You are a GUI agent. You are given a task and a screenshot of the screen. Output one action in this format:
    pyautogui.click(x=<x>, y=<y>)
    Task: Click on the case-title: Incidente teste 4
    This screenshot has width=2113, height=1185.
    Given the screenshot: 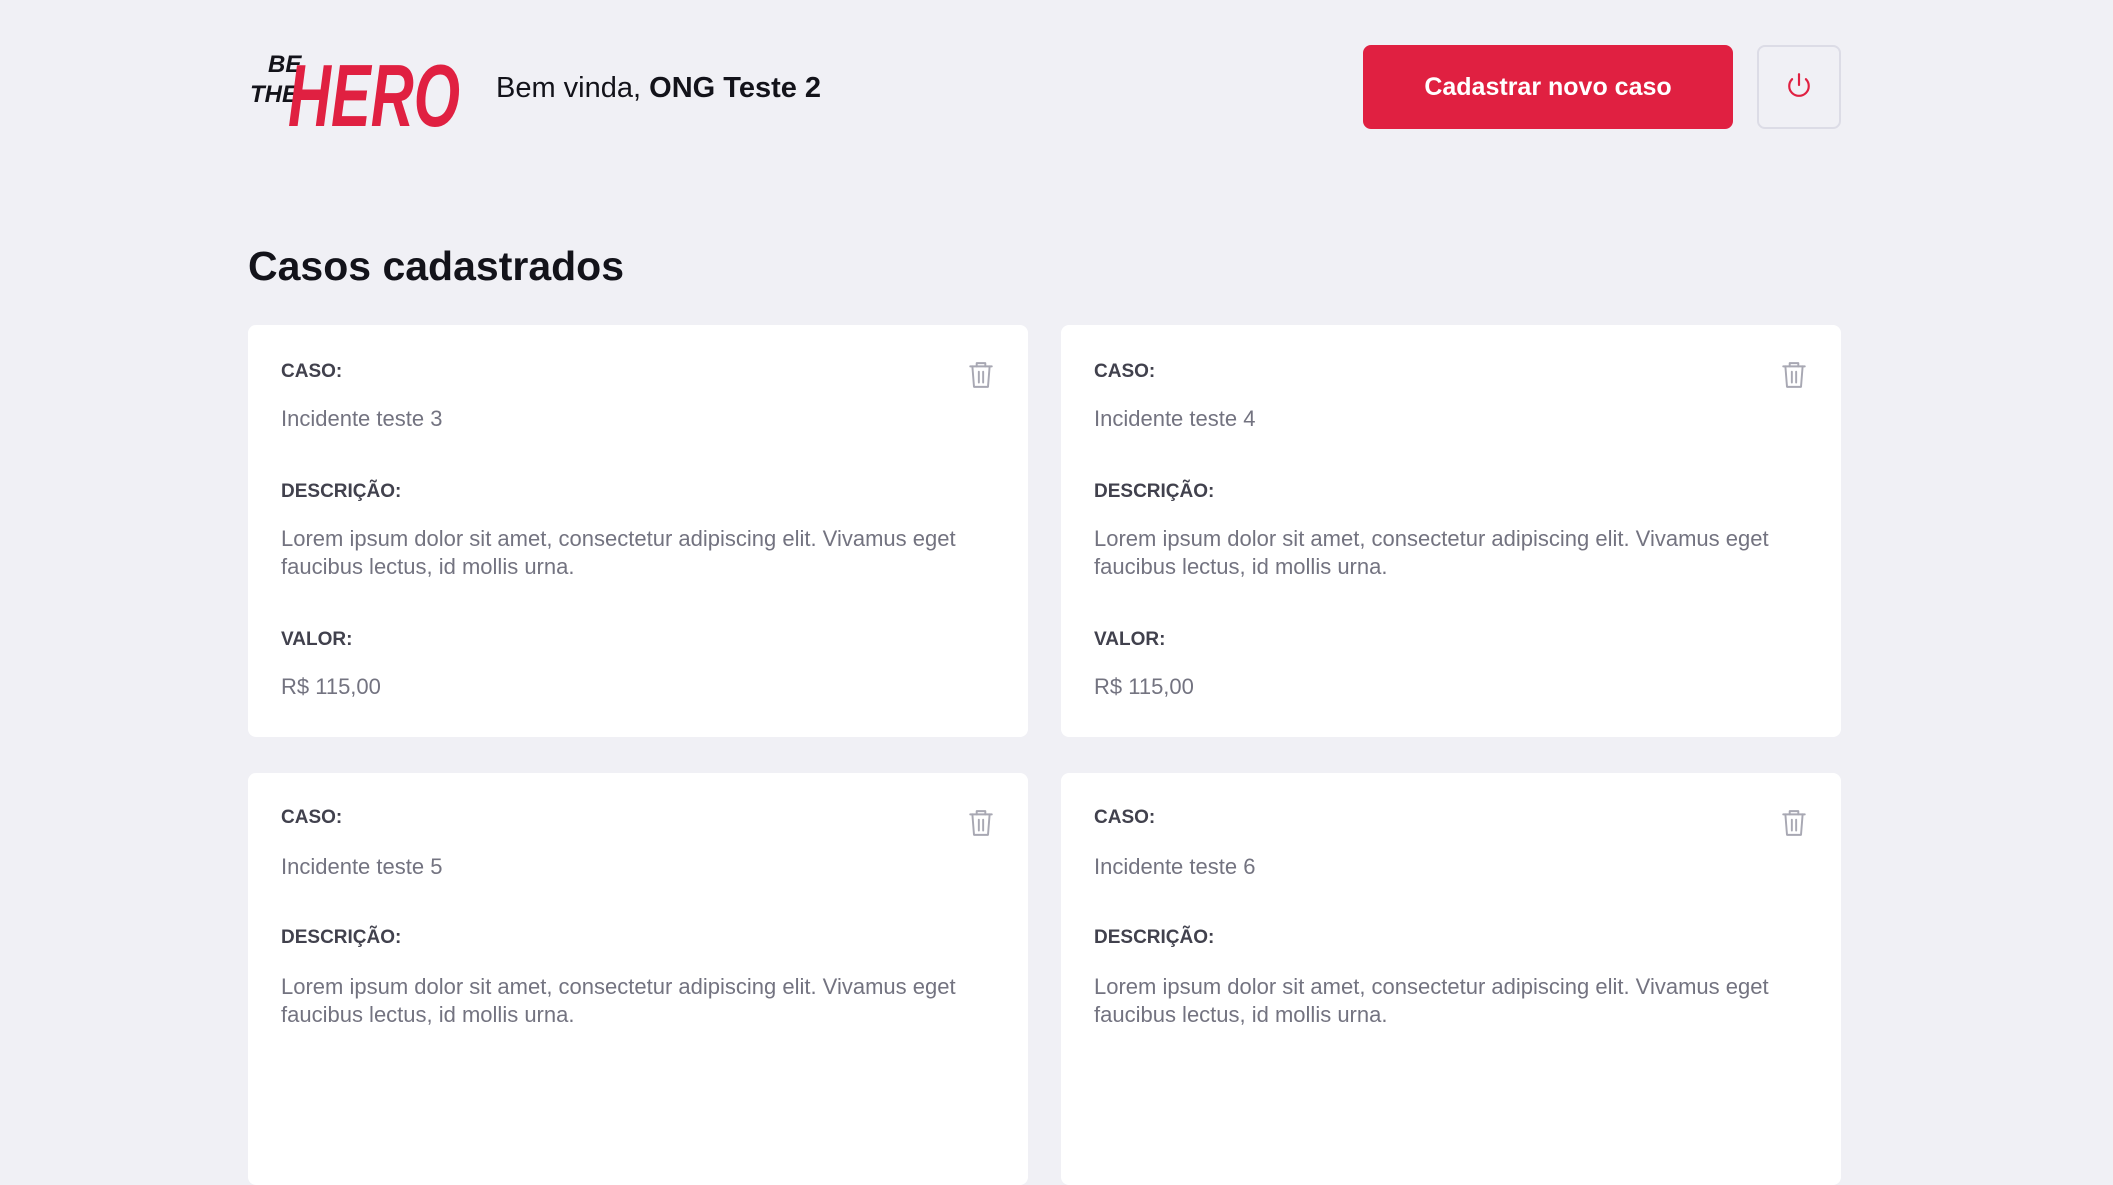 What is the action you would take?
    pyautogui.click(x=1175, y=418)
    